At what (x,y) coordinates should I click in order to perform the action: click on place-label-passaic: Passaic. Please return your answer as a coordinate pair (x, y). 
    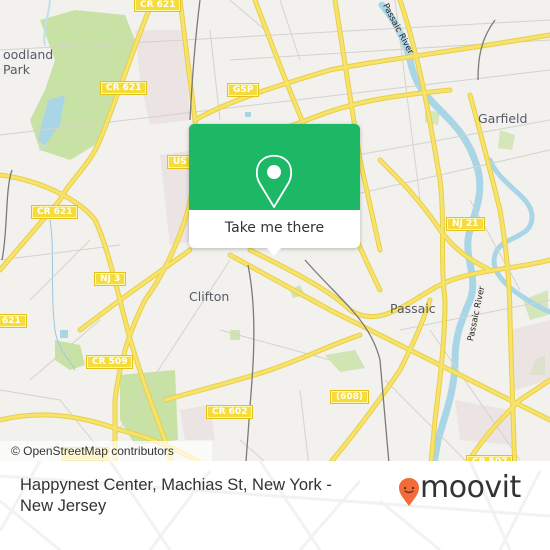
    Looking at the image, I should click on (413, 308).